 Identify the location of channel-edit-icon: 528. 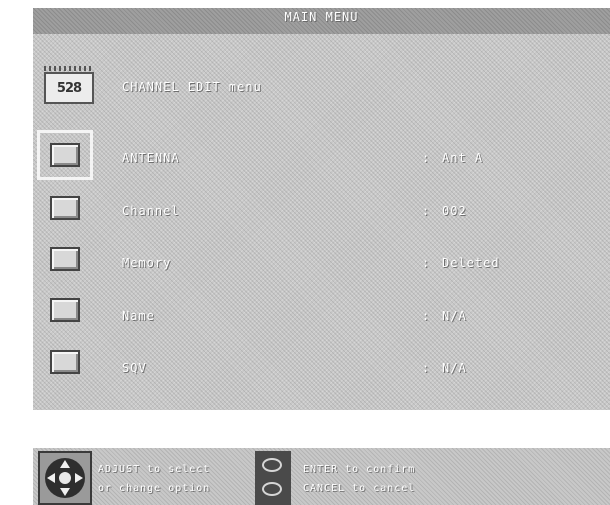
(69, 85).